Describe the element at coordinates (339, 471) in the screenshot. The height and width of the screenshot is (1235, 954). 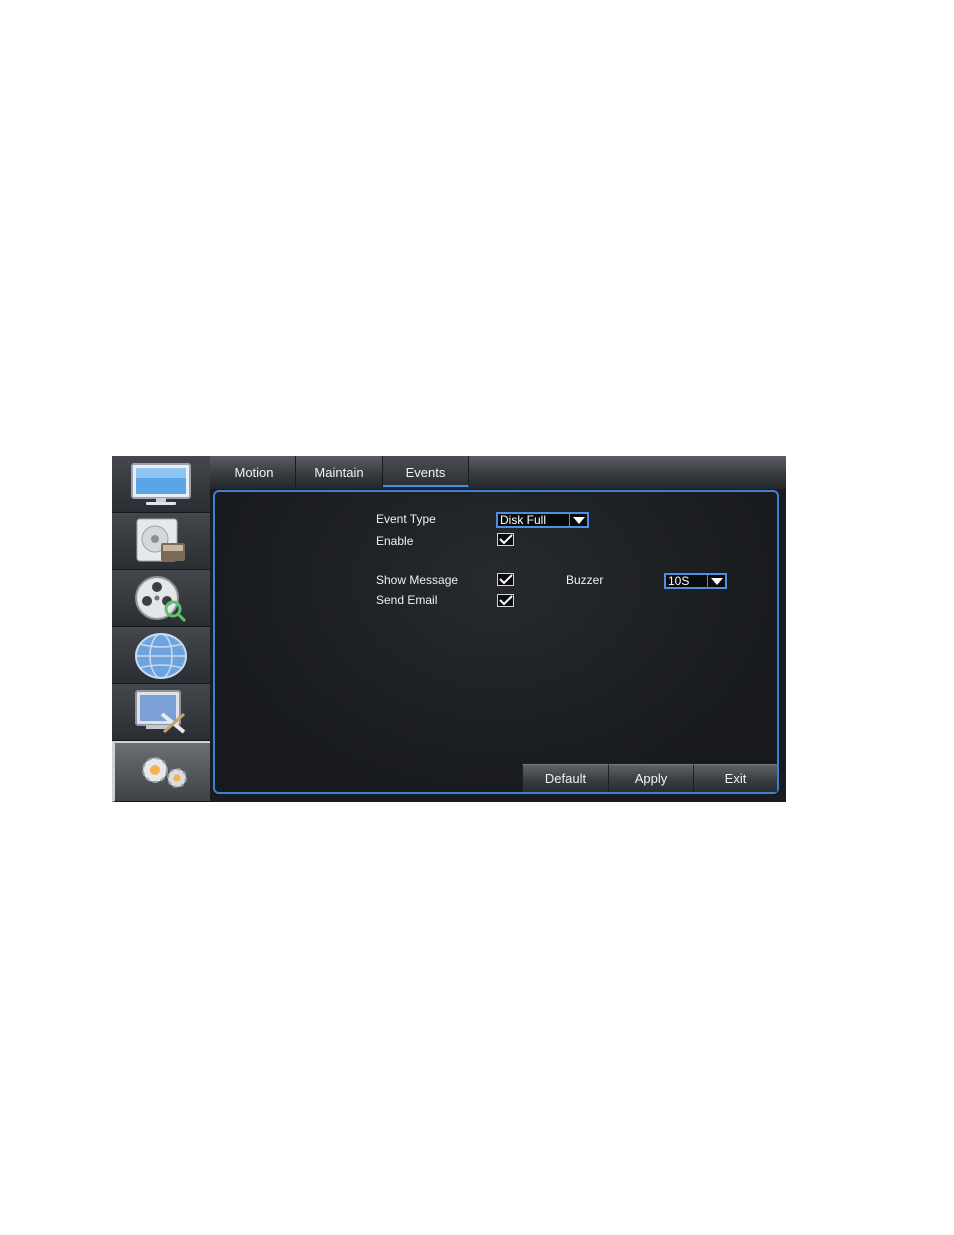
I see `tab-maintain: Maintain` at that location.